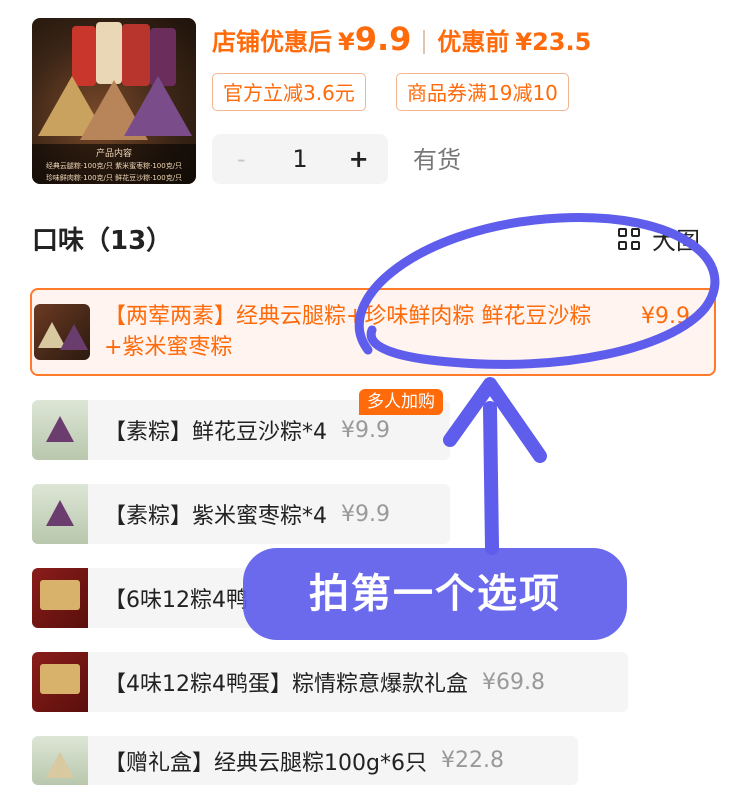 This screenshot has height=785, width=750. Describe the element at coordinates (348, 332) in the screenshot. I see `option-label: 【两荤两素】经典云腿粽+珍味鲜肉粽 鲜花豆沙粽+紫米蜜枣粽` at that location.